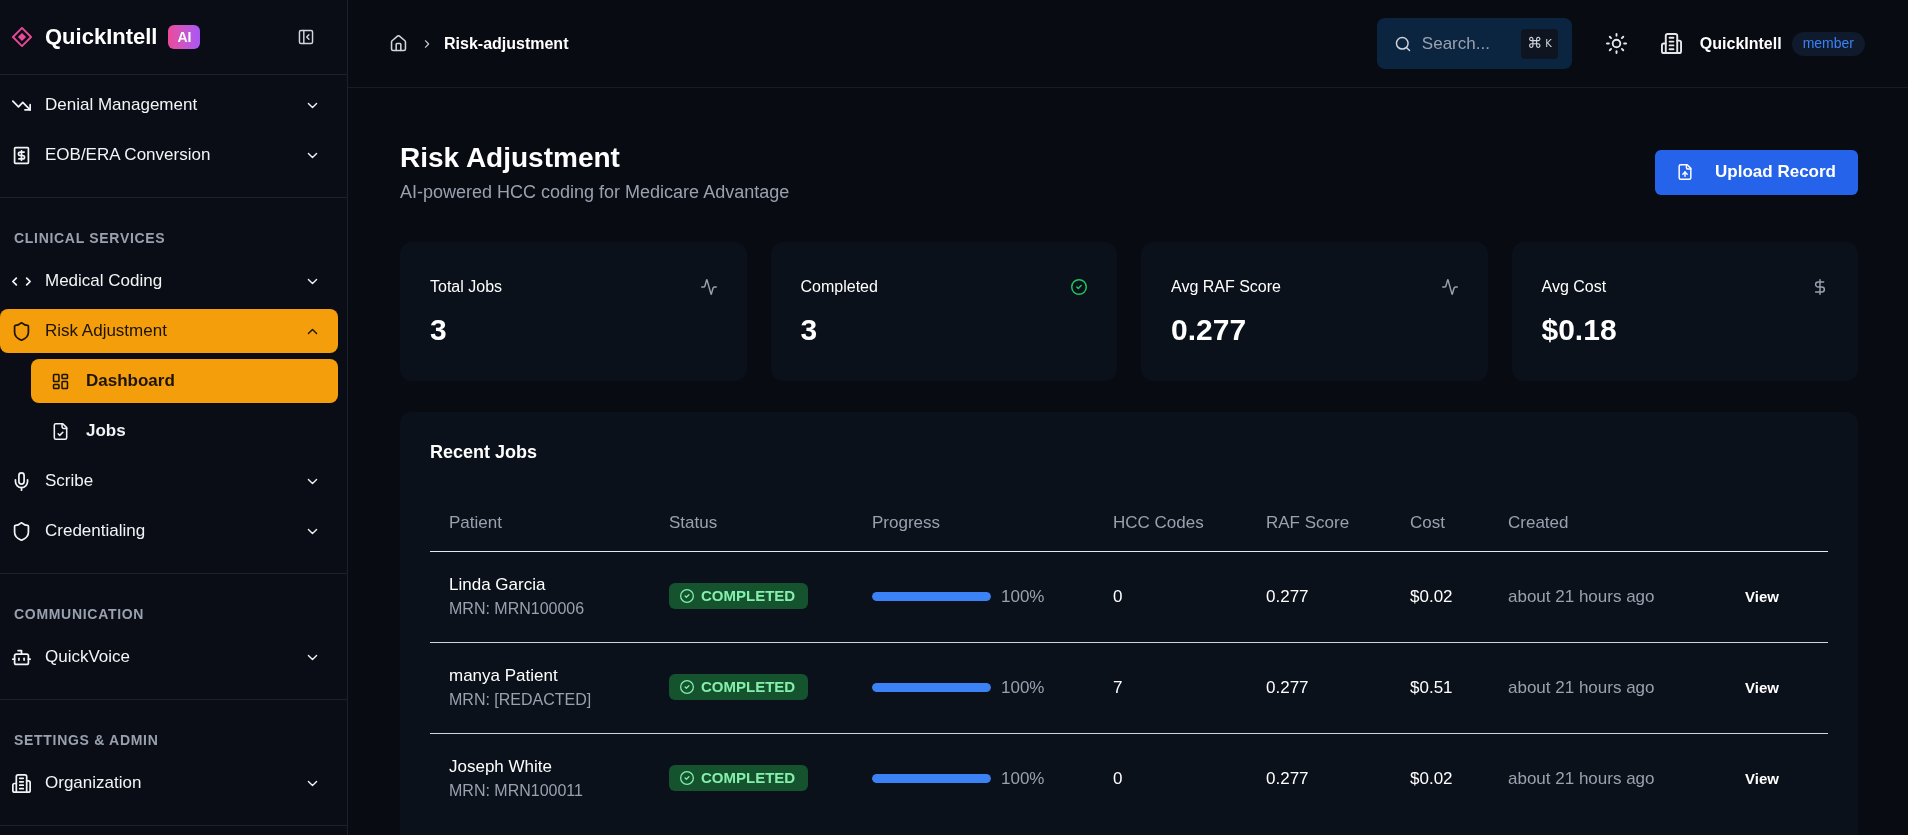 The height and width of the screenshot is (835, 1908). I want to click on home-icon, so click(398, 43).